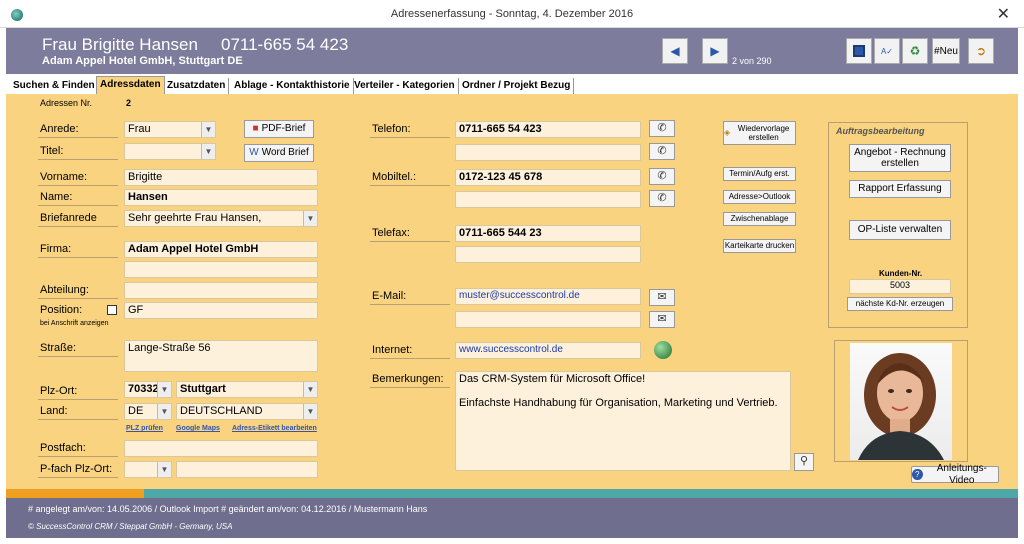 This screenshot has height=544, width=1024. What do you see at coordinates (221, 177) in the screenshot?
I see `vorname-field: Brigitte` at bounding box center [221, 177].